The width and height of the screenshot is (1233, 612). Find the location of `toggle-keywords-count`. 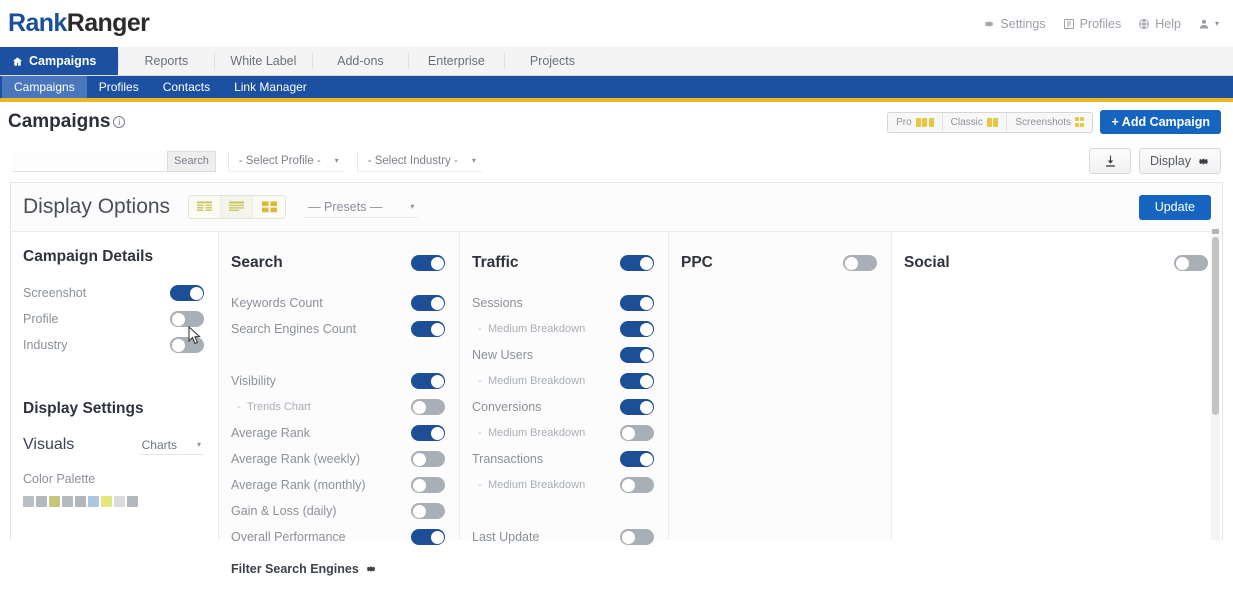

toggle-keywords-count is located at coordinates (428, 303).